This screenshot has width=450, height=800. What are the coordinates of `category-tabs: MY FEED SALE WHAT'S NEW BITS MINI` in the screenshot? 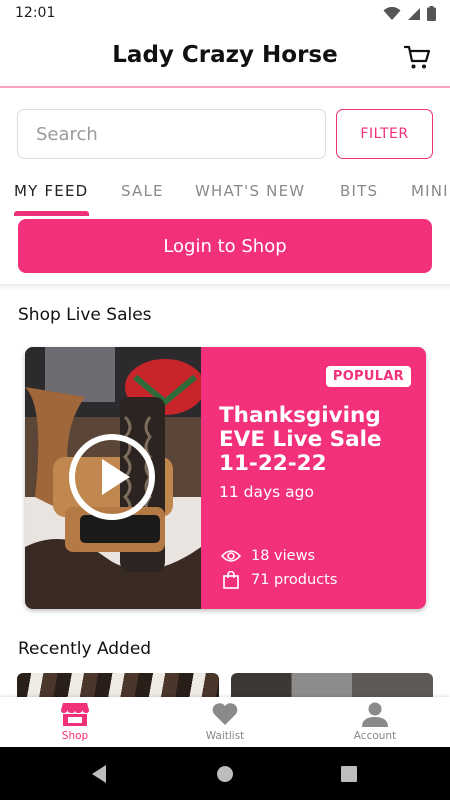 It's located at (225, 196).